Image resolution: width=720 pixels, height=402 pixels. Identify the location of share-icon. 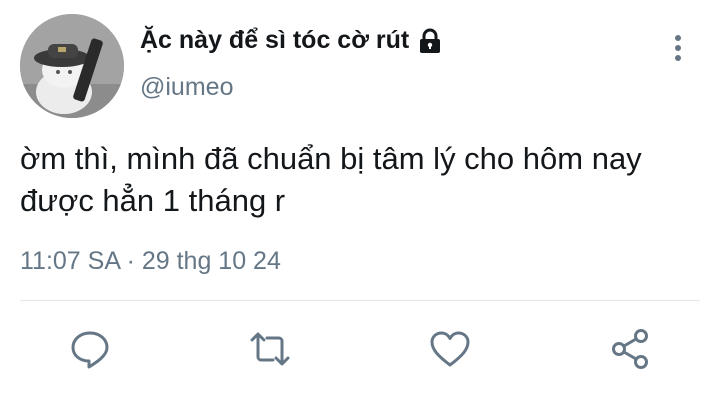
(630, 349).